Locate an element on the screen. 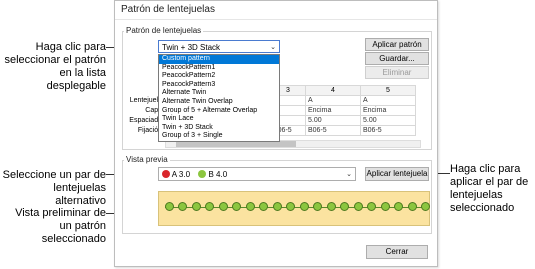 Image resolution: width=535 pixels, height=269 pixels. pattern-combobox-value: Twin + 3D Stack is located at coordinates (191, 47).